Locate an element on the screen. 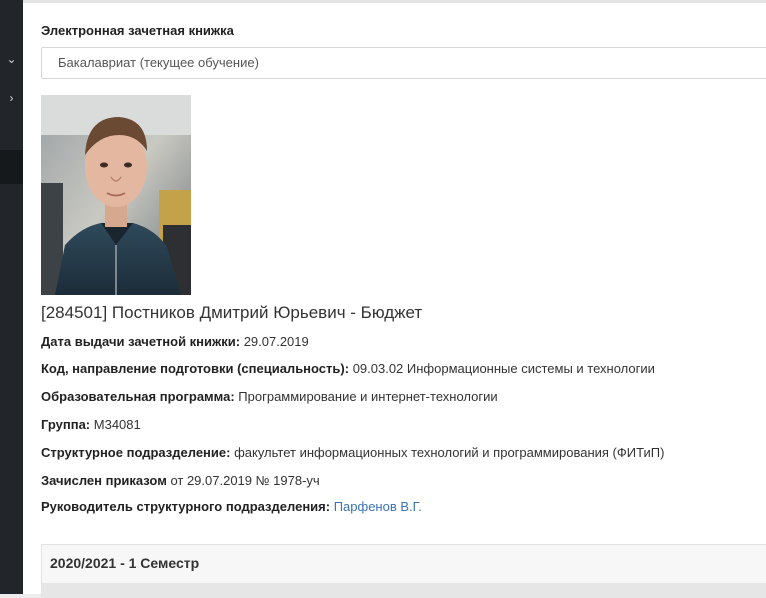 Image resolution: width=766 pixels, height=598 pixels. info-value: 29.07.2019 is located at coordinates (276, 341).